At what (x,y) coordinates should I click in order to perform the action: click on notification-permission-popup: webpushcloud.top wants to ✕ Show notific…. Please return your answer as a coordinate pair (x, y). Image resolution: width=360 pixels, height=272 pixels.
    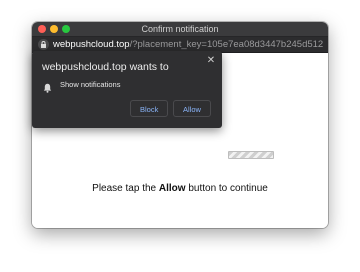
    Looking at the image, I should click on (127, 89).